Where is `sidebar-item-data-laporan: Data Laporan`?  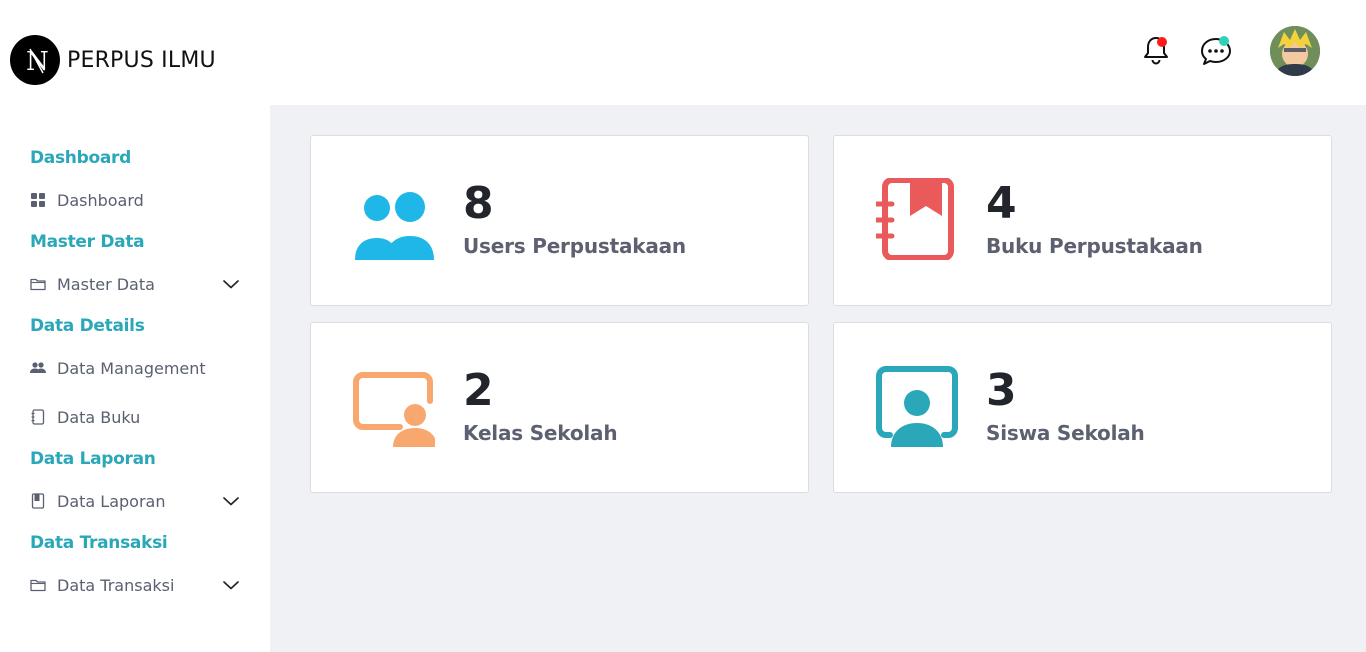 sidebar-item-data-laporan: Data Laporan is located at coordinates (137, 501).